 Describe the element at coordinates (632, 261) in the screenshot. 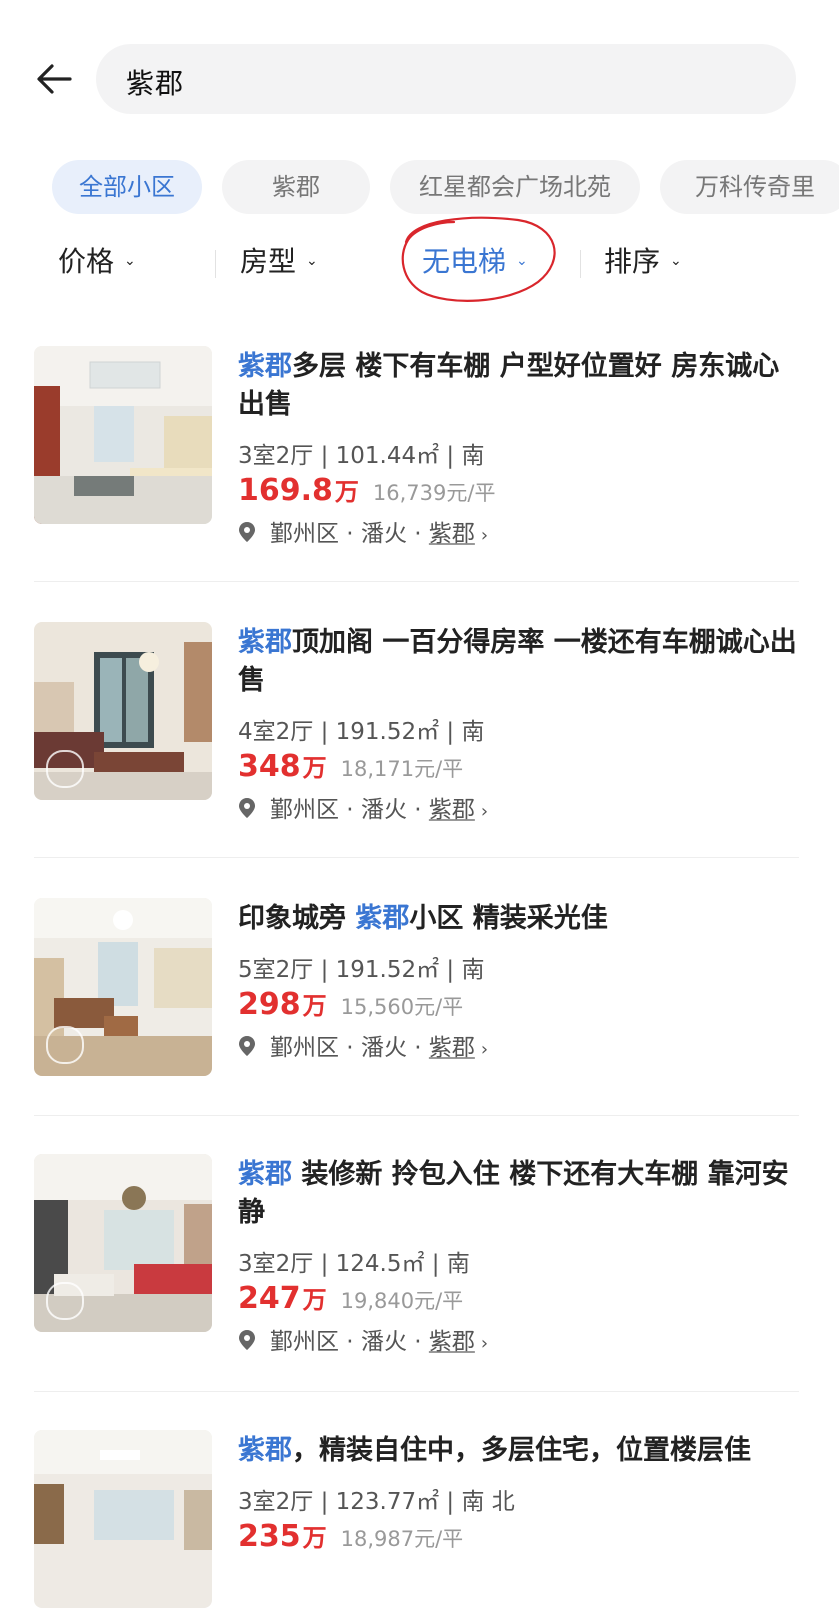

I see `filter-sort-label: 排序` at that location.